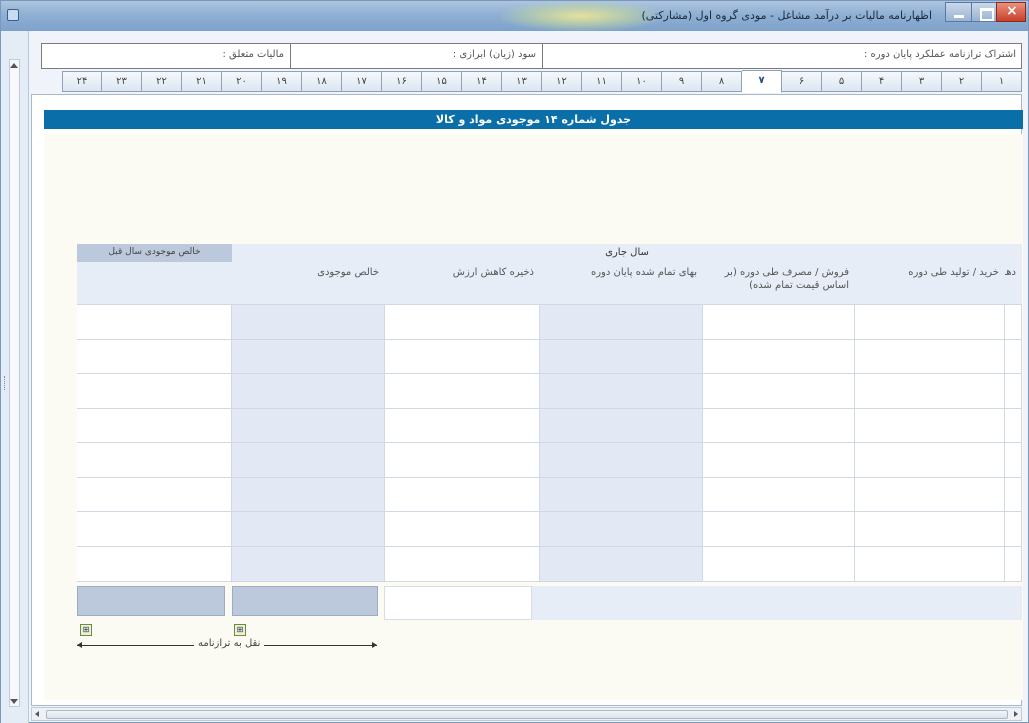  I want to click on grid-col-ending, so click(621, 443).